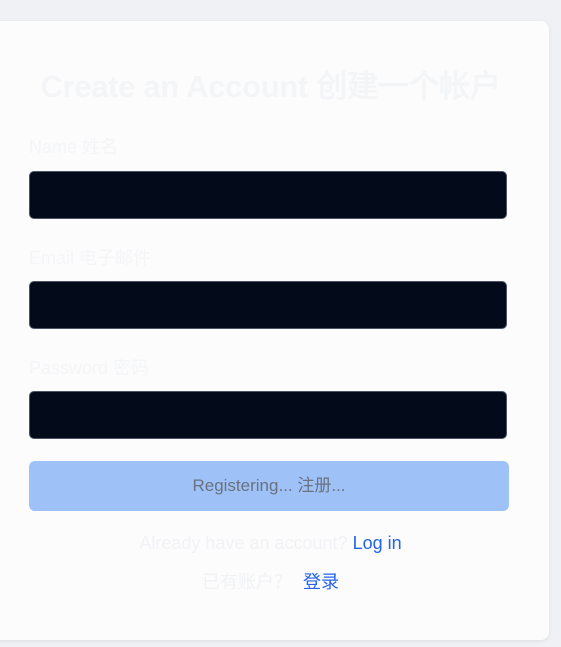  Describe the element at coordinates (90, 258) in the screenshot. I see `email-label: Email 电子邮件` at that location.